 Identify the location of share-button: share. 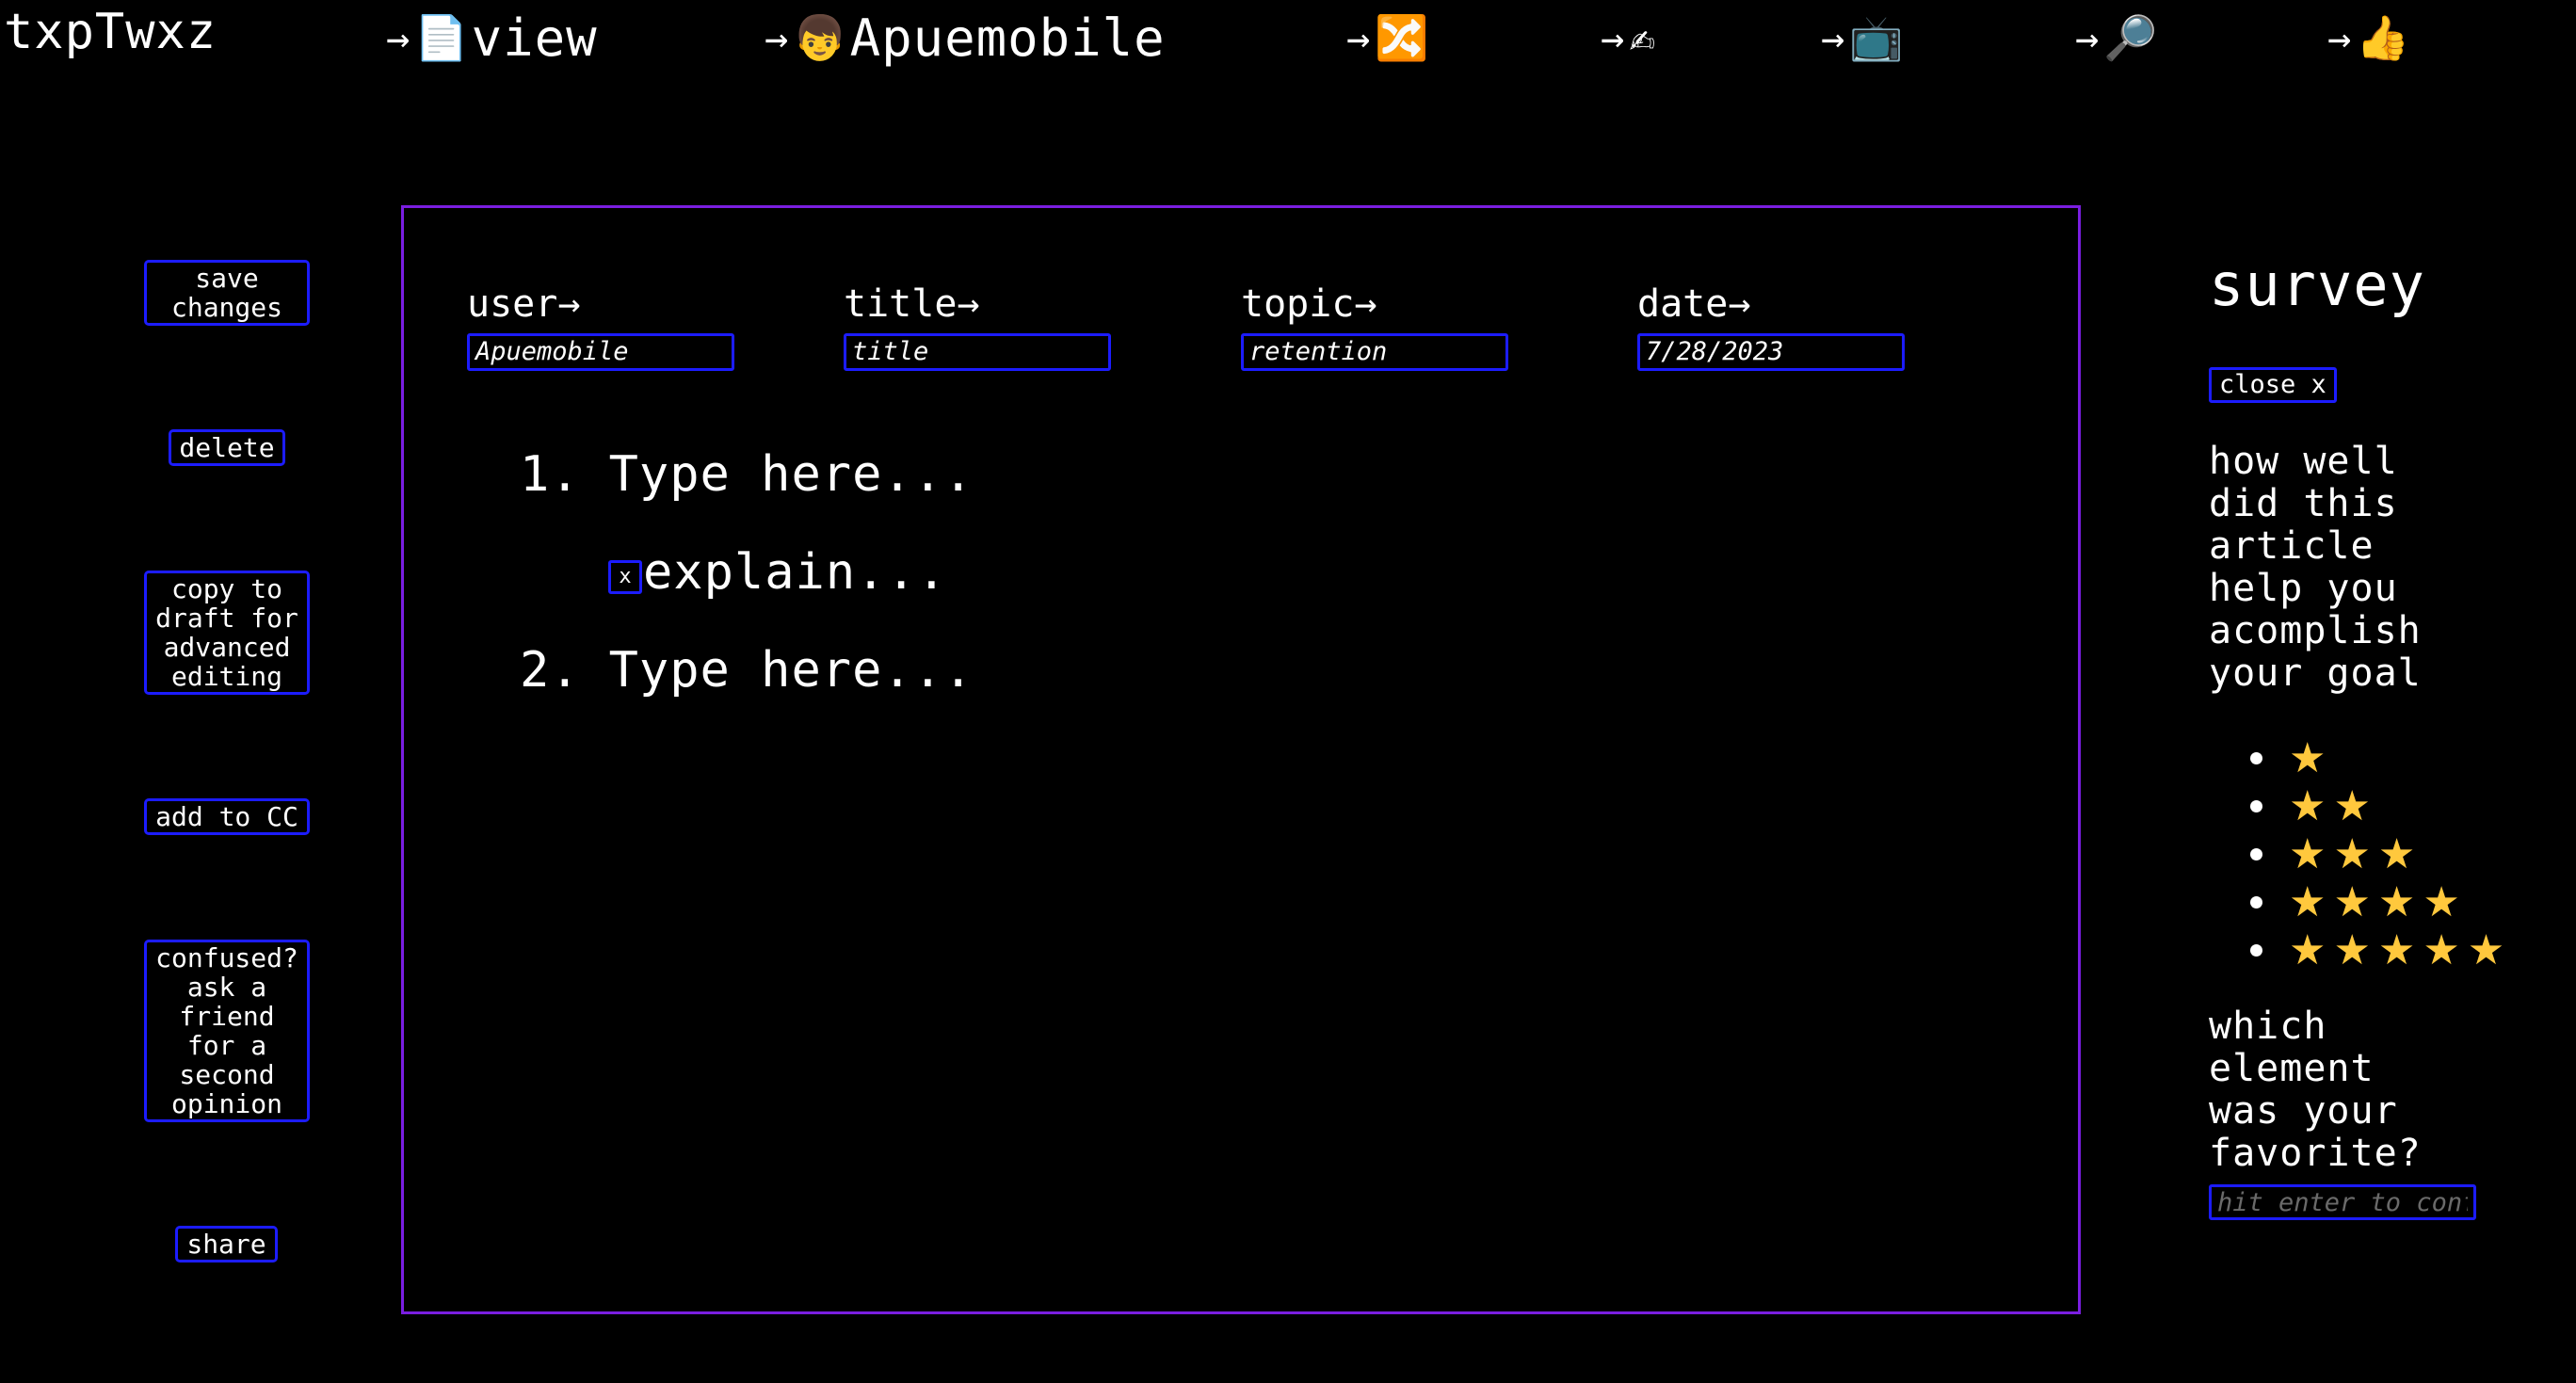
(226, 1244).